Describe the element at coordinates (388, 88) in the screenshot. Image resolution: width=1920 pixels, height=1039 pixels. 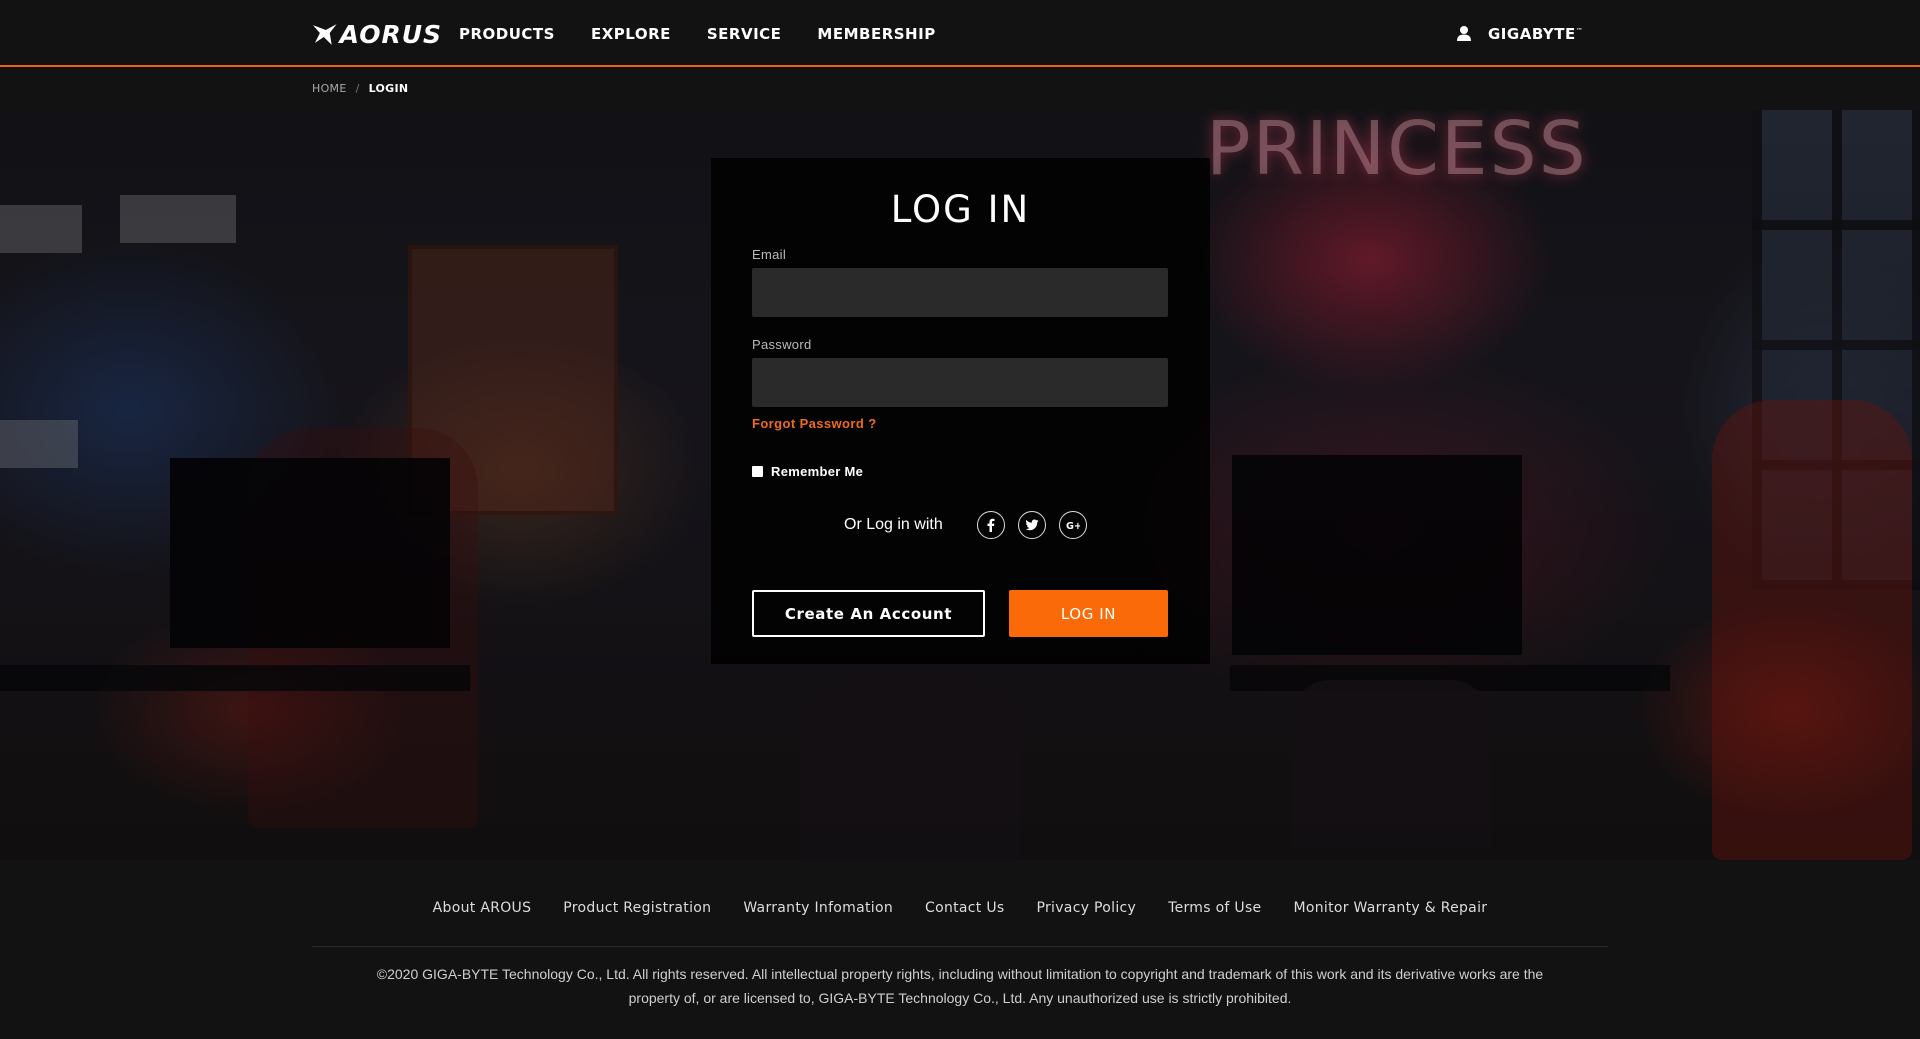
I see `breadcrumb-current: LOGIN` at that location.